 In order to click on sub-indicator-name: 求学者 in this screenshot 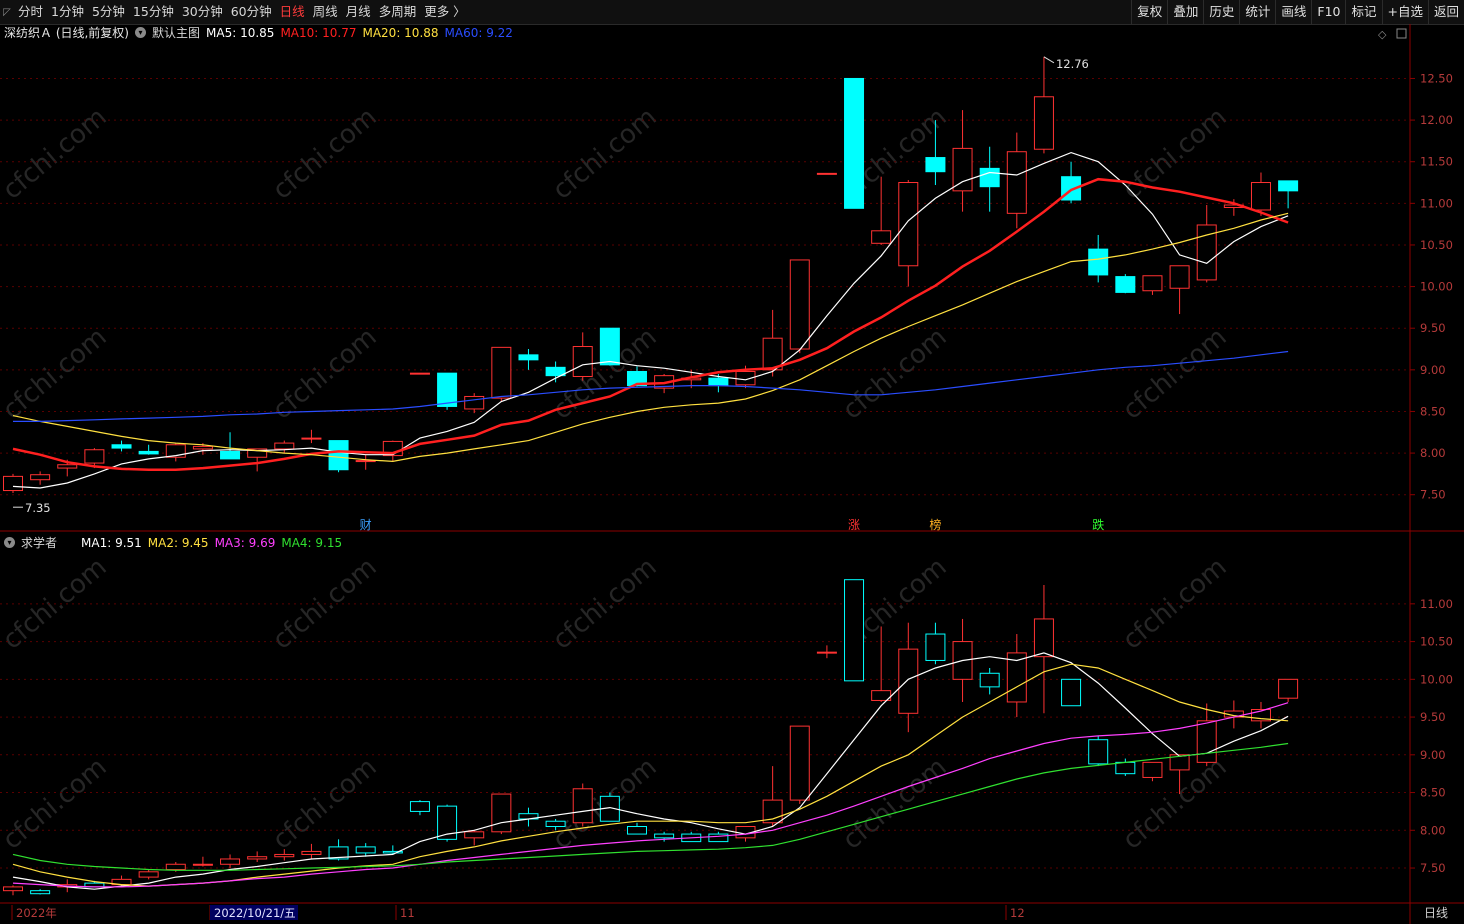, I will do `click(39, 542)`.